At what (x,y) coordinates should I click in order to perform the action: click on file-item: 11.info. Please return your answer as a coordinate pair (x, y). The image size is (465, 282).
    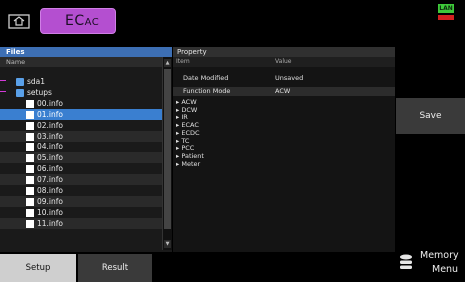
    Looking at the image, I should click on (81, 223).